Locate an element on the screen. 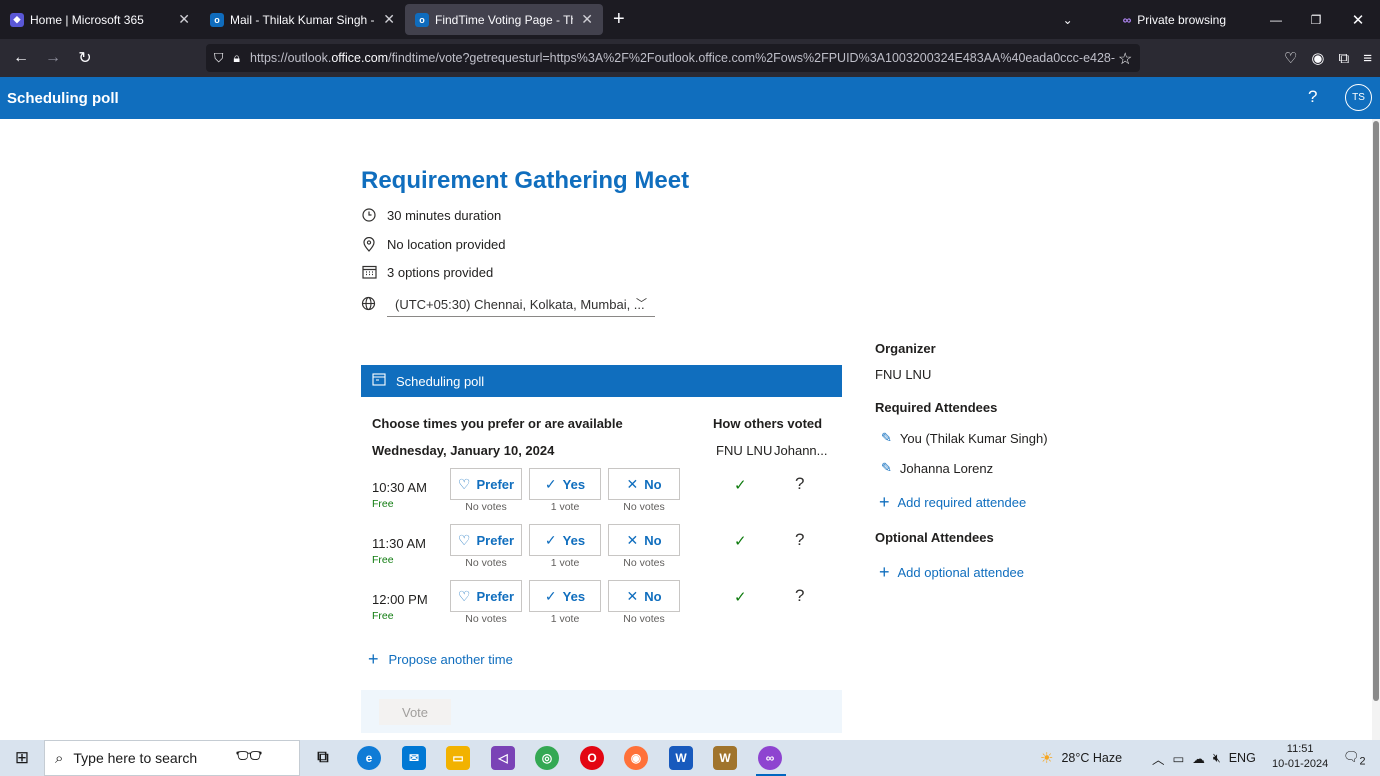 This screenshot has width=1380, height=776. taskbar-search-box: ⌕ Type here to search 👓︎ is located at coordinates (172, 758).